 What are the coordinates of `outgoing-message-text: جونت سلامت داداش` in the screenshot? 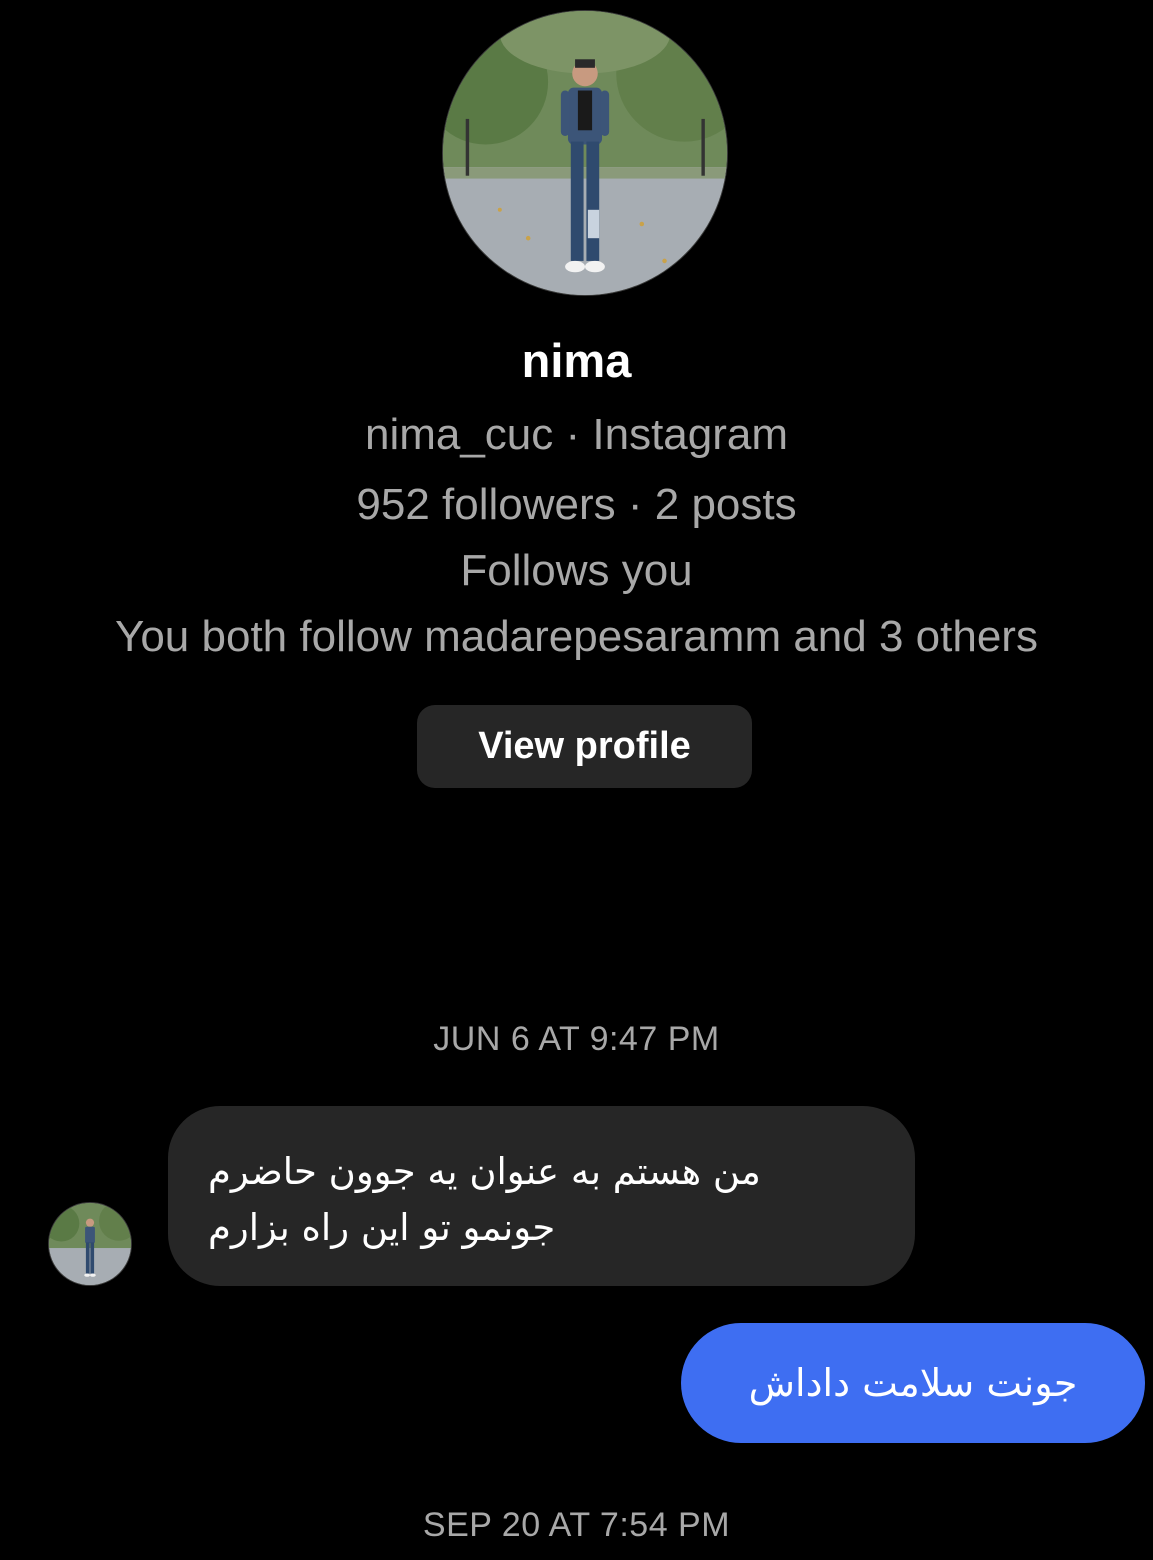 It's located at (913, 1383).